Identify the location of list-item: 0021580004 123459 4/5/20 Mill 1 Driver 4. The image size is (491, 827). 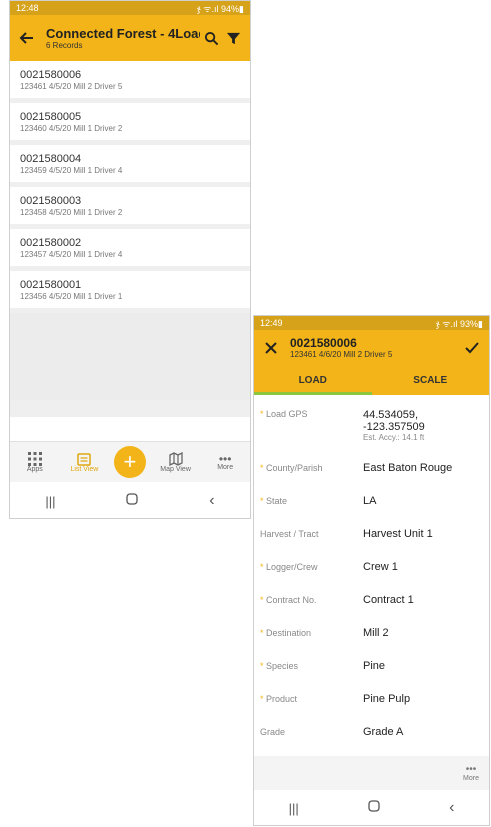
(130, 163).